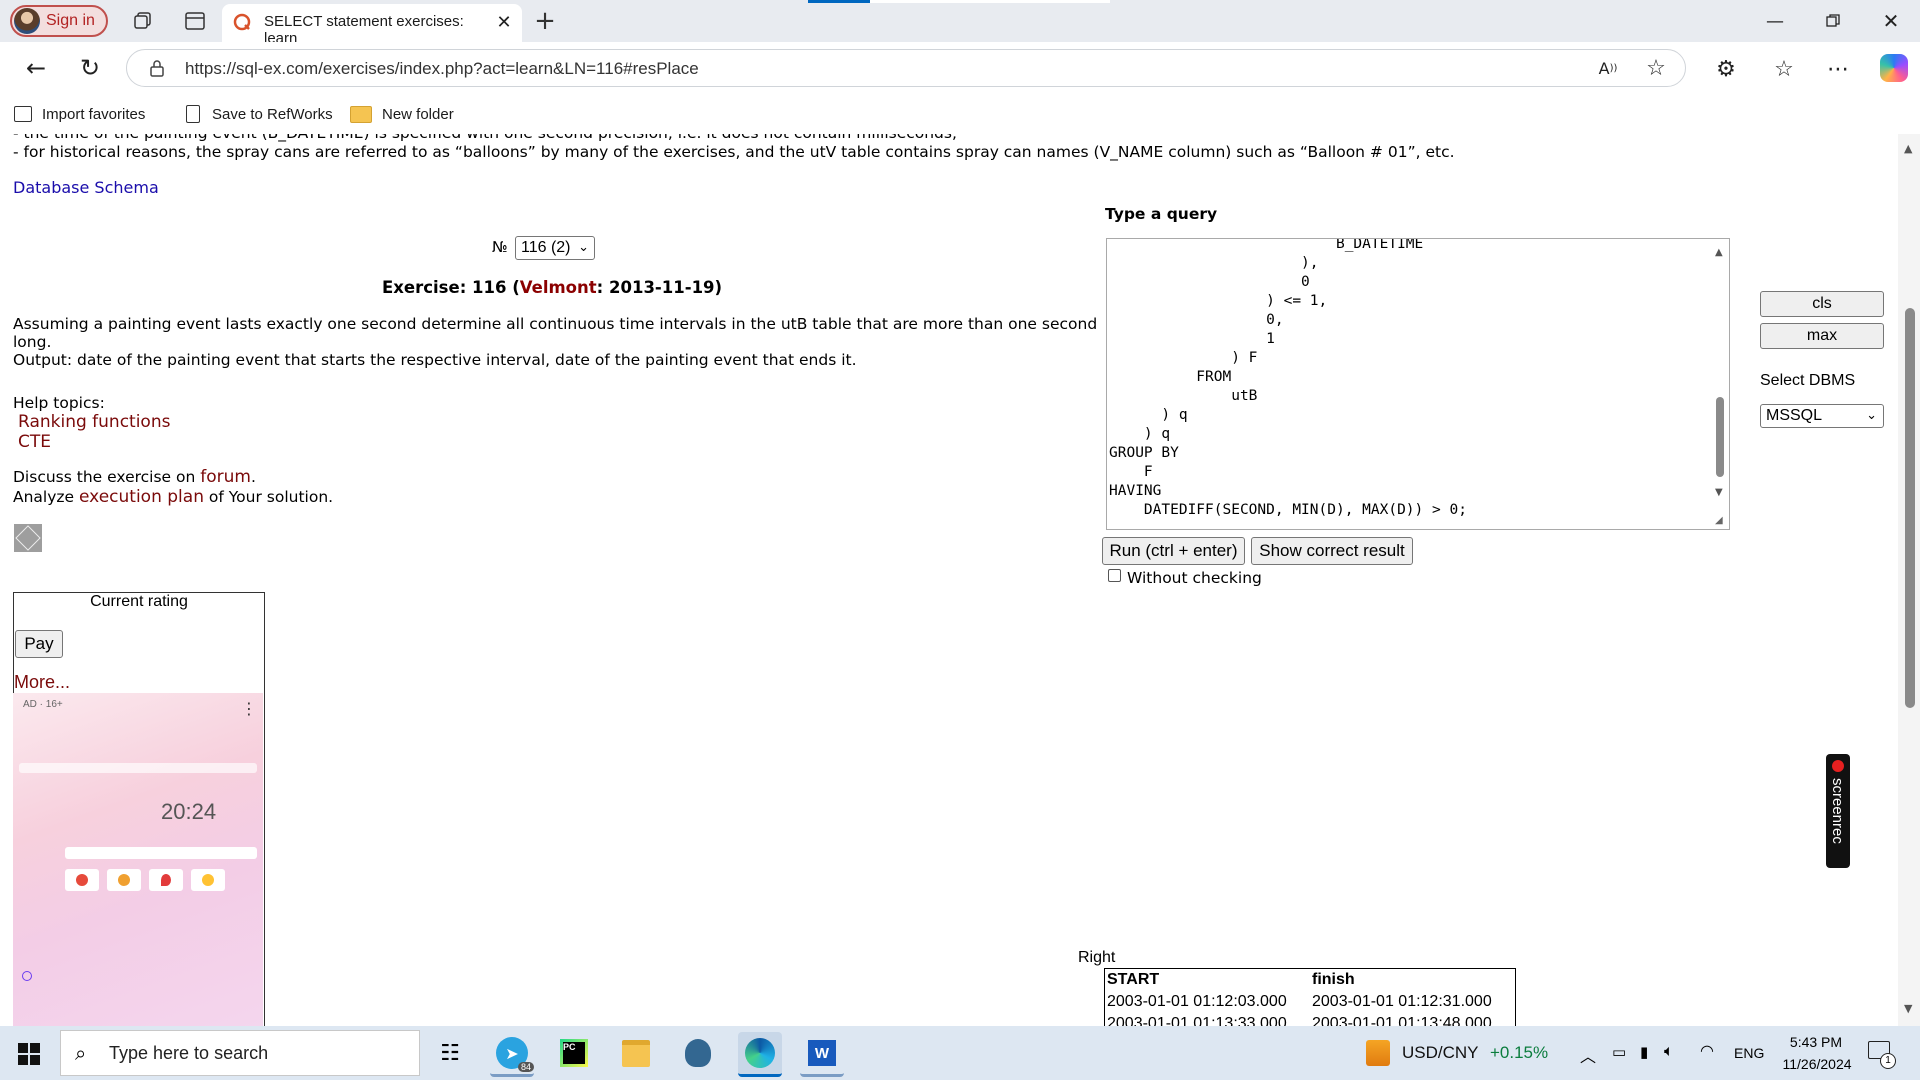 Image resolution: width=1920 pixels, height=1080 pixels. I want to click on page-icon, so click(193, 114).